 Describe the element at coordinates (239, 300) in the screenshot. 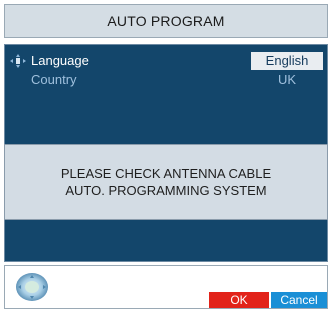

I see `ok-button: OK` at that location.